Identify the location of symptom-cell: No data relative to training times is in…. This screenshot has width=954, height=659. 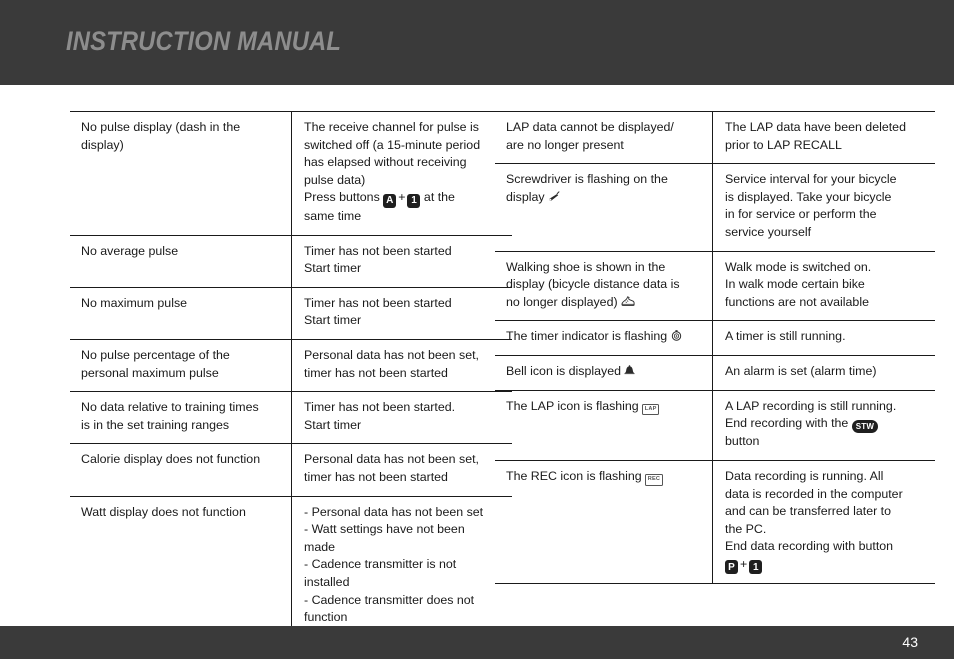
(181, 417).